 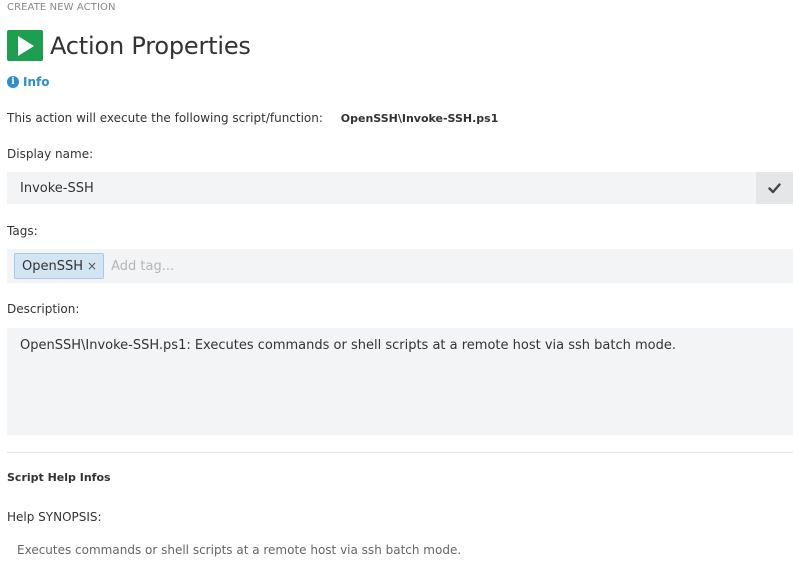 What do you see at coordinates (54, 517) in the screenshot?
I see `help-synopsis-label: Help SYNOPSIS:` at bounding box center [54, 517].